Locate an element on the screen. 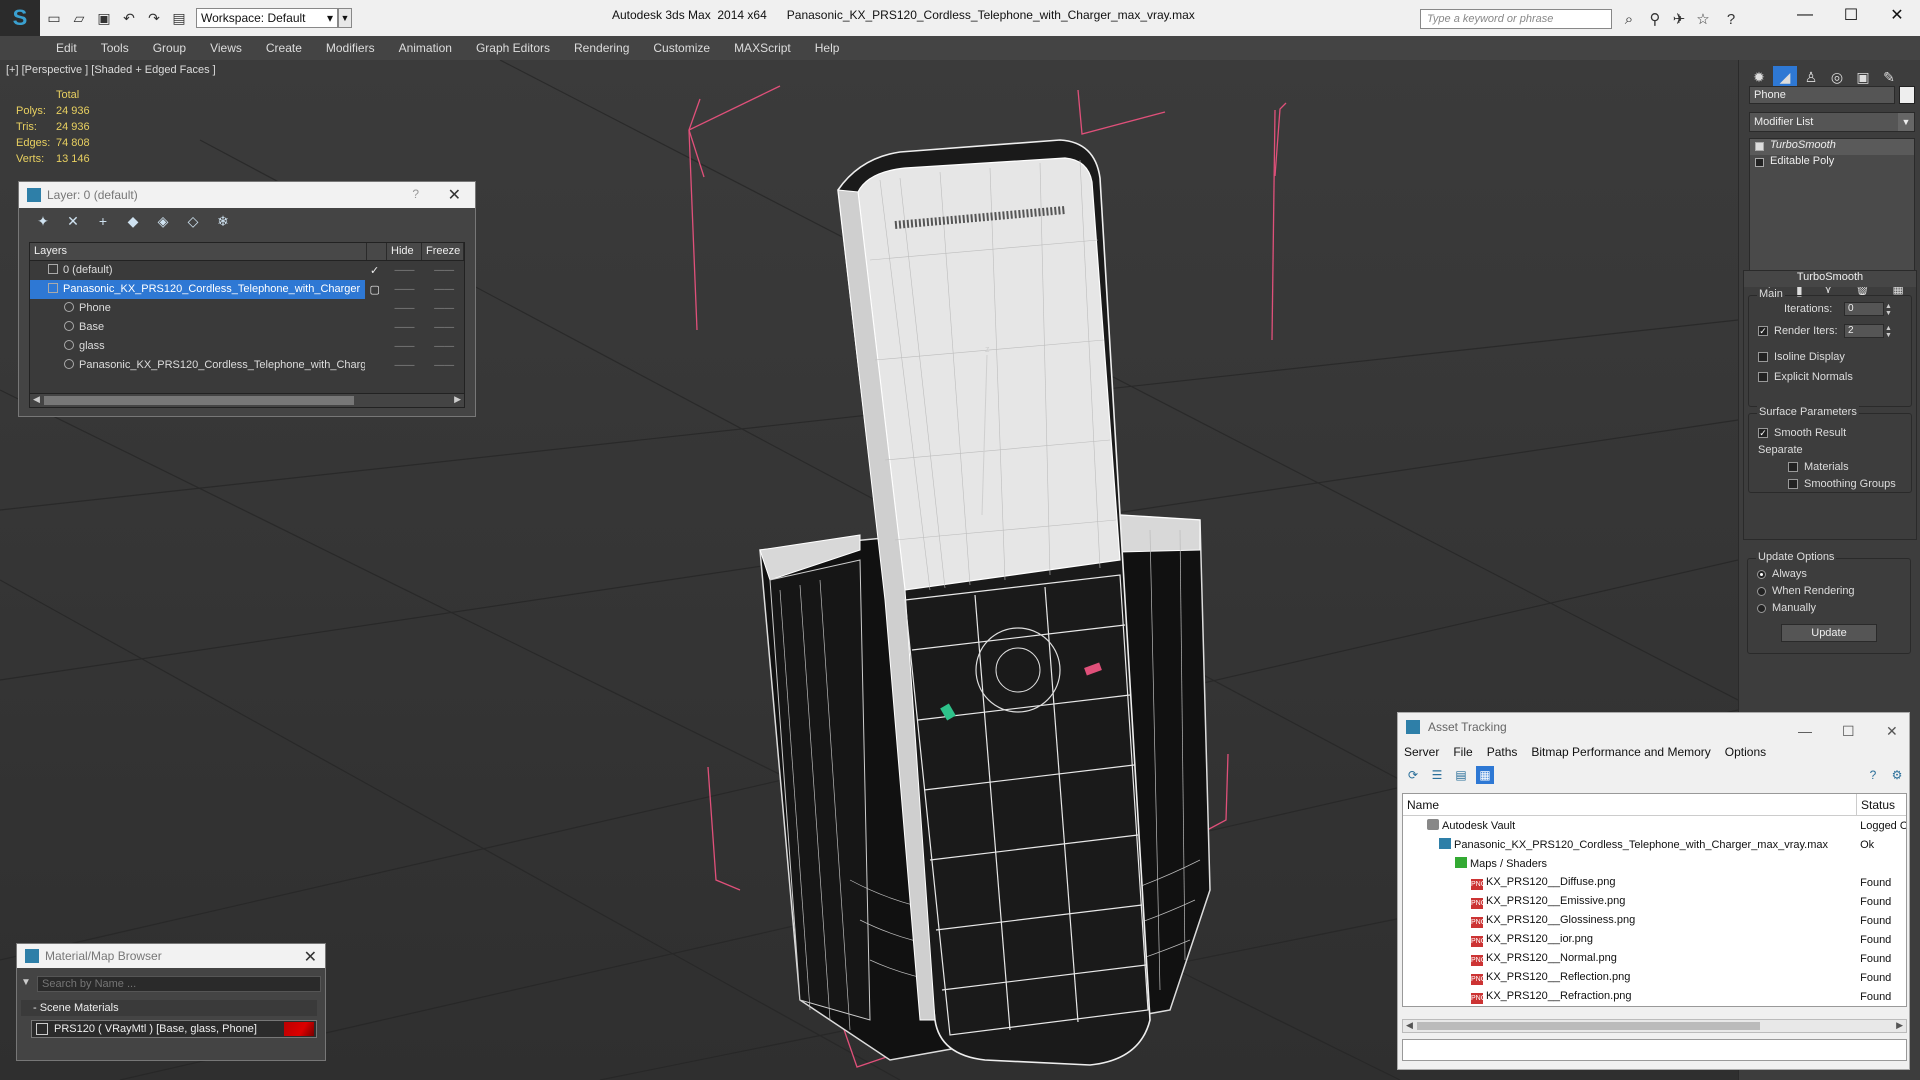  settings-icon: ⚙ is located at coordinates (1897, 775).